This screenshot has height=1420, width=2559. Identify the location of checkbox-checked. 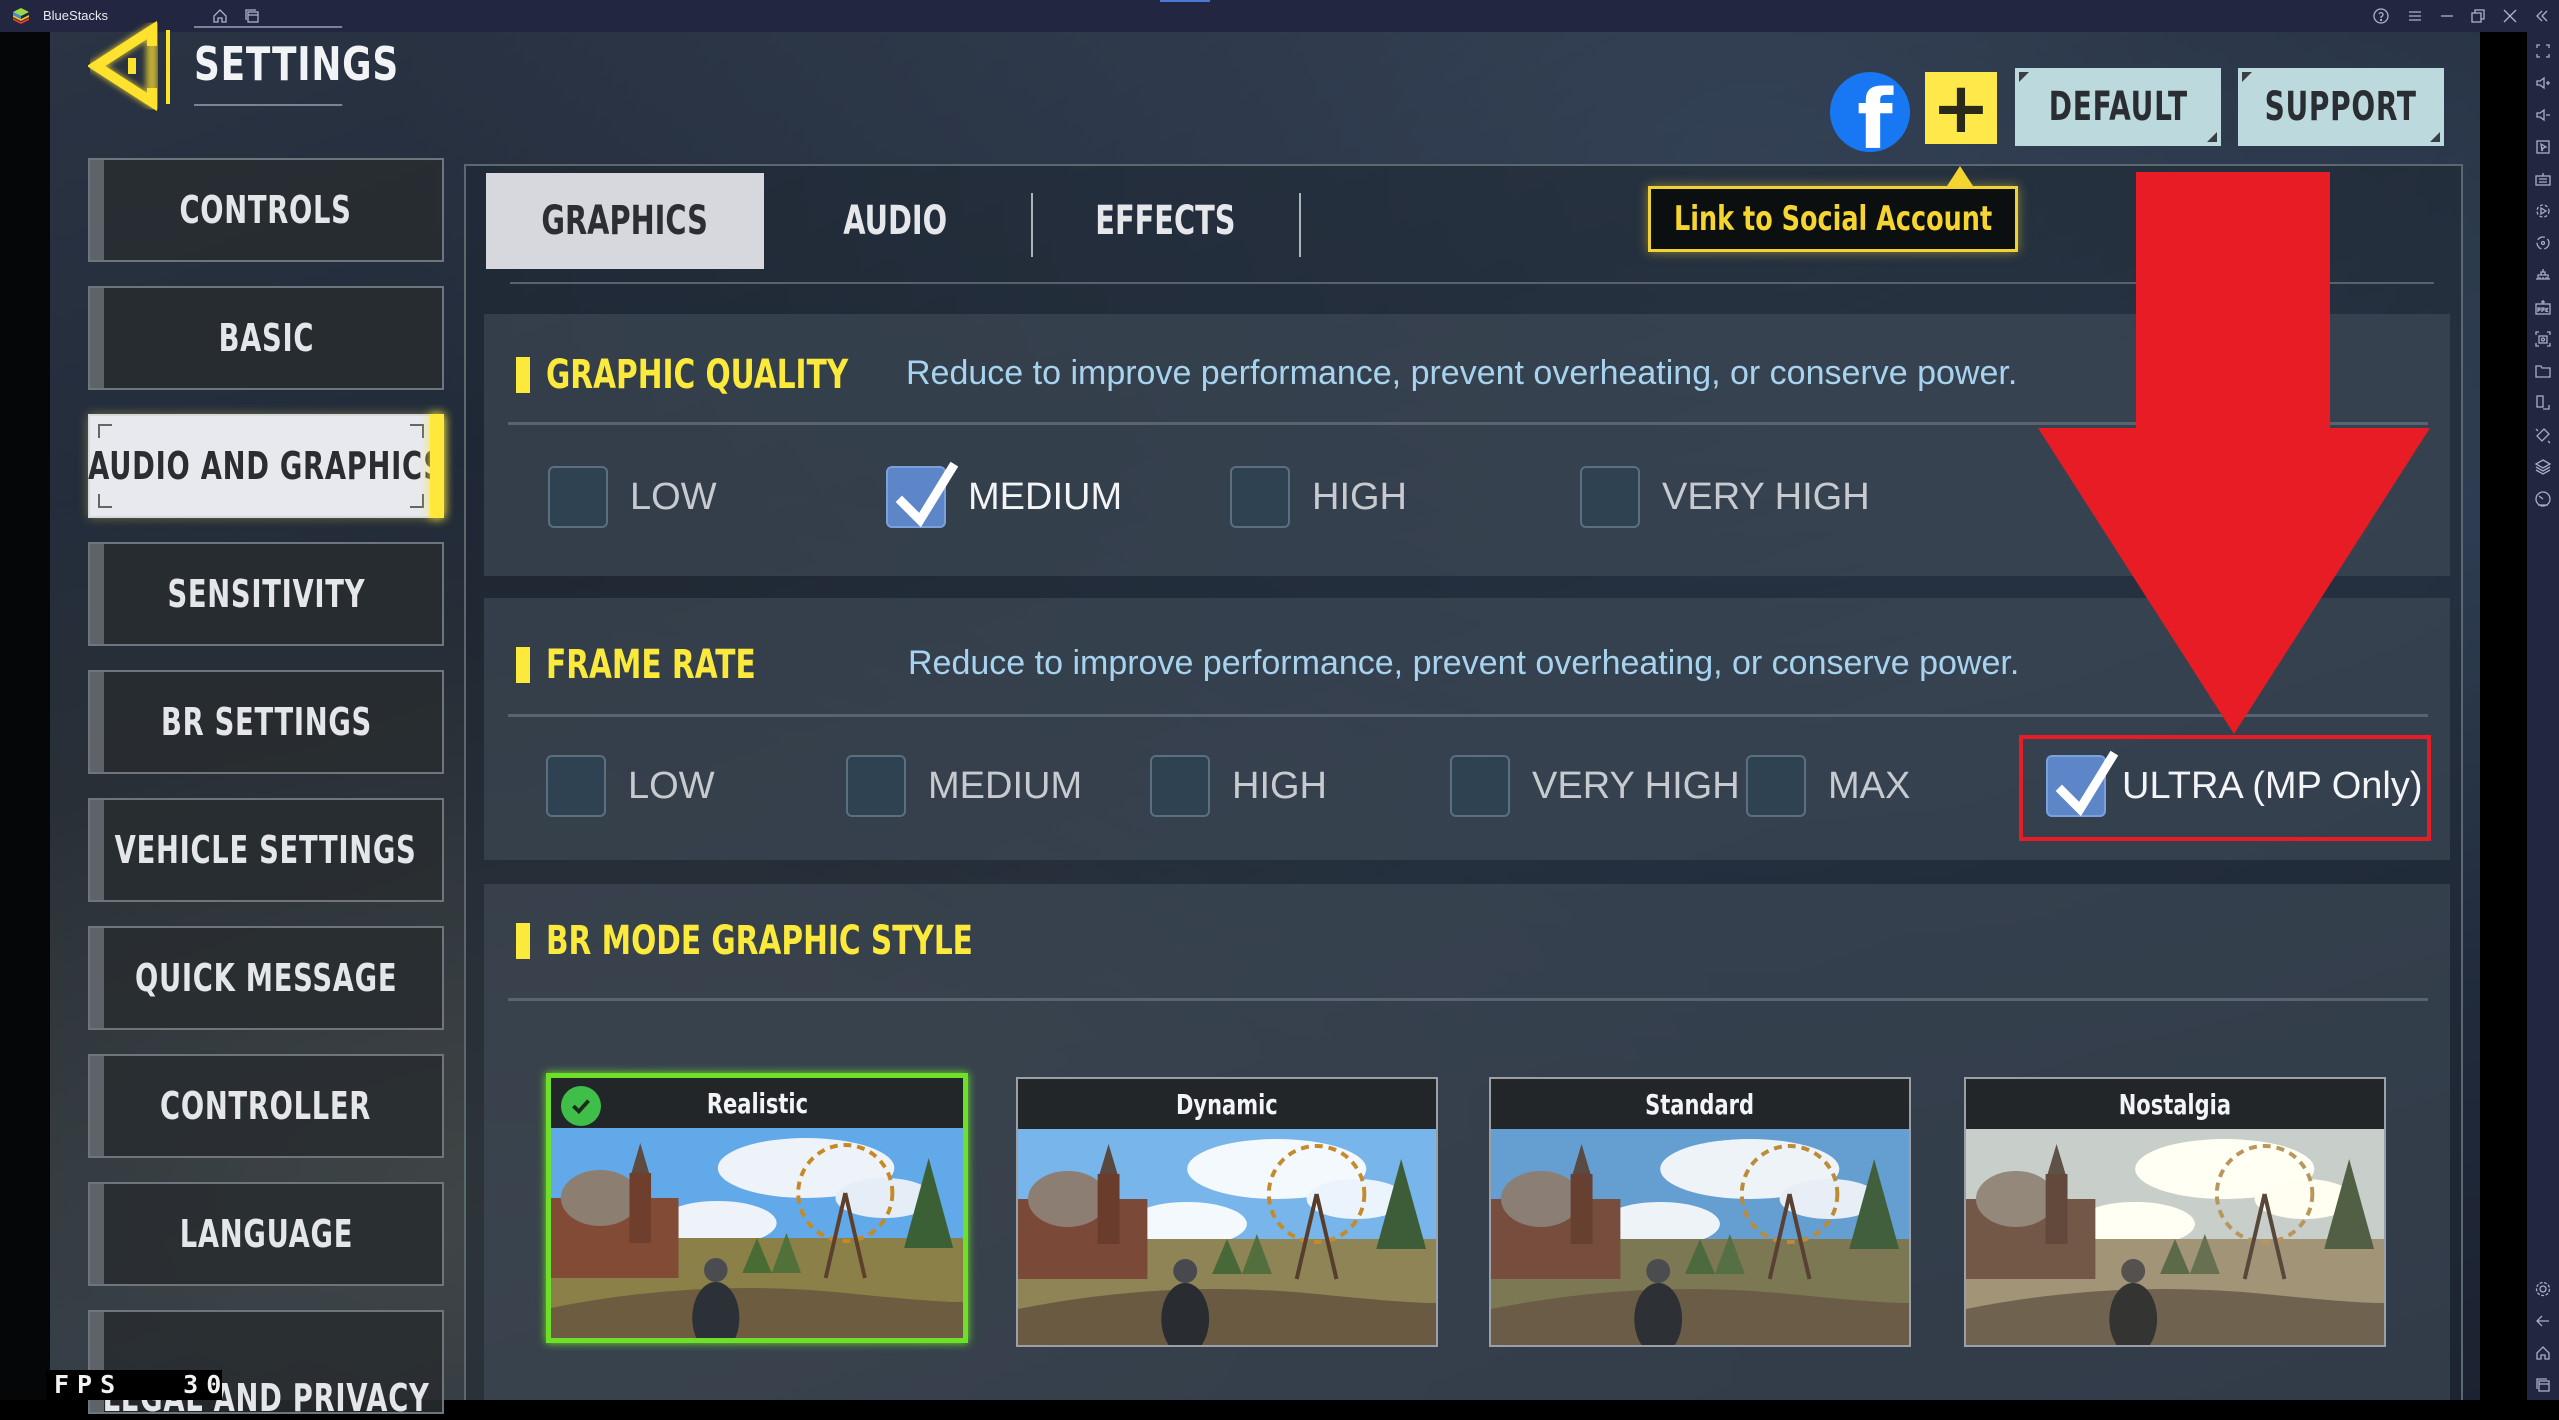
(922, 494).